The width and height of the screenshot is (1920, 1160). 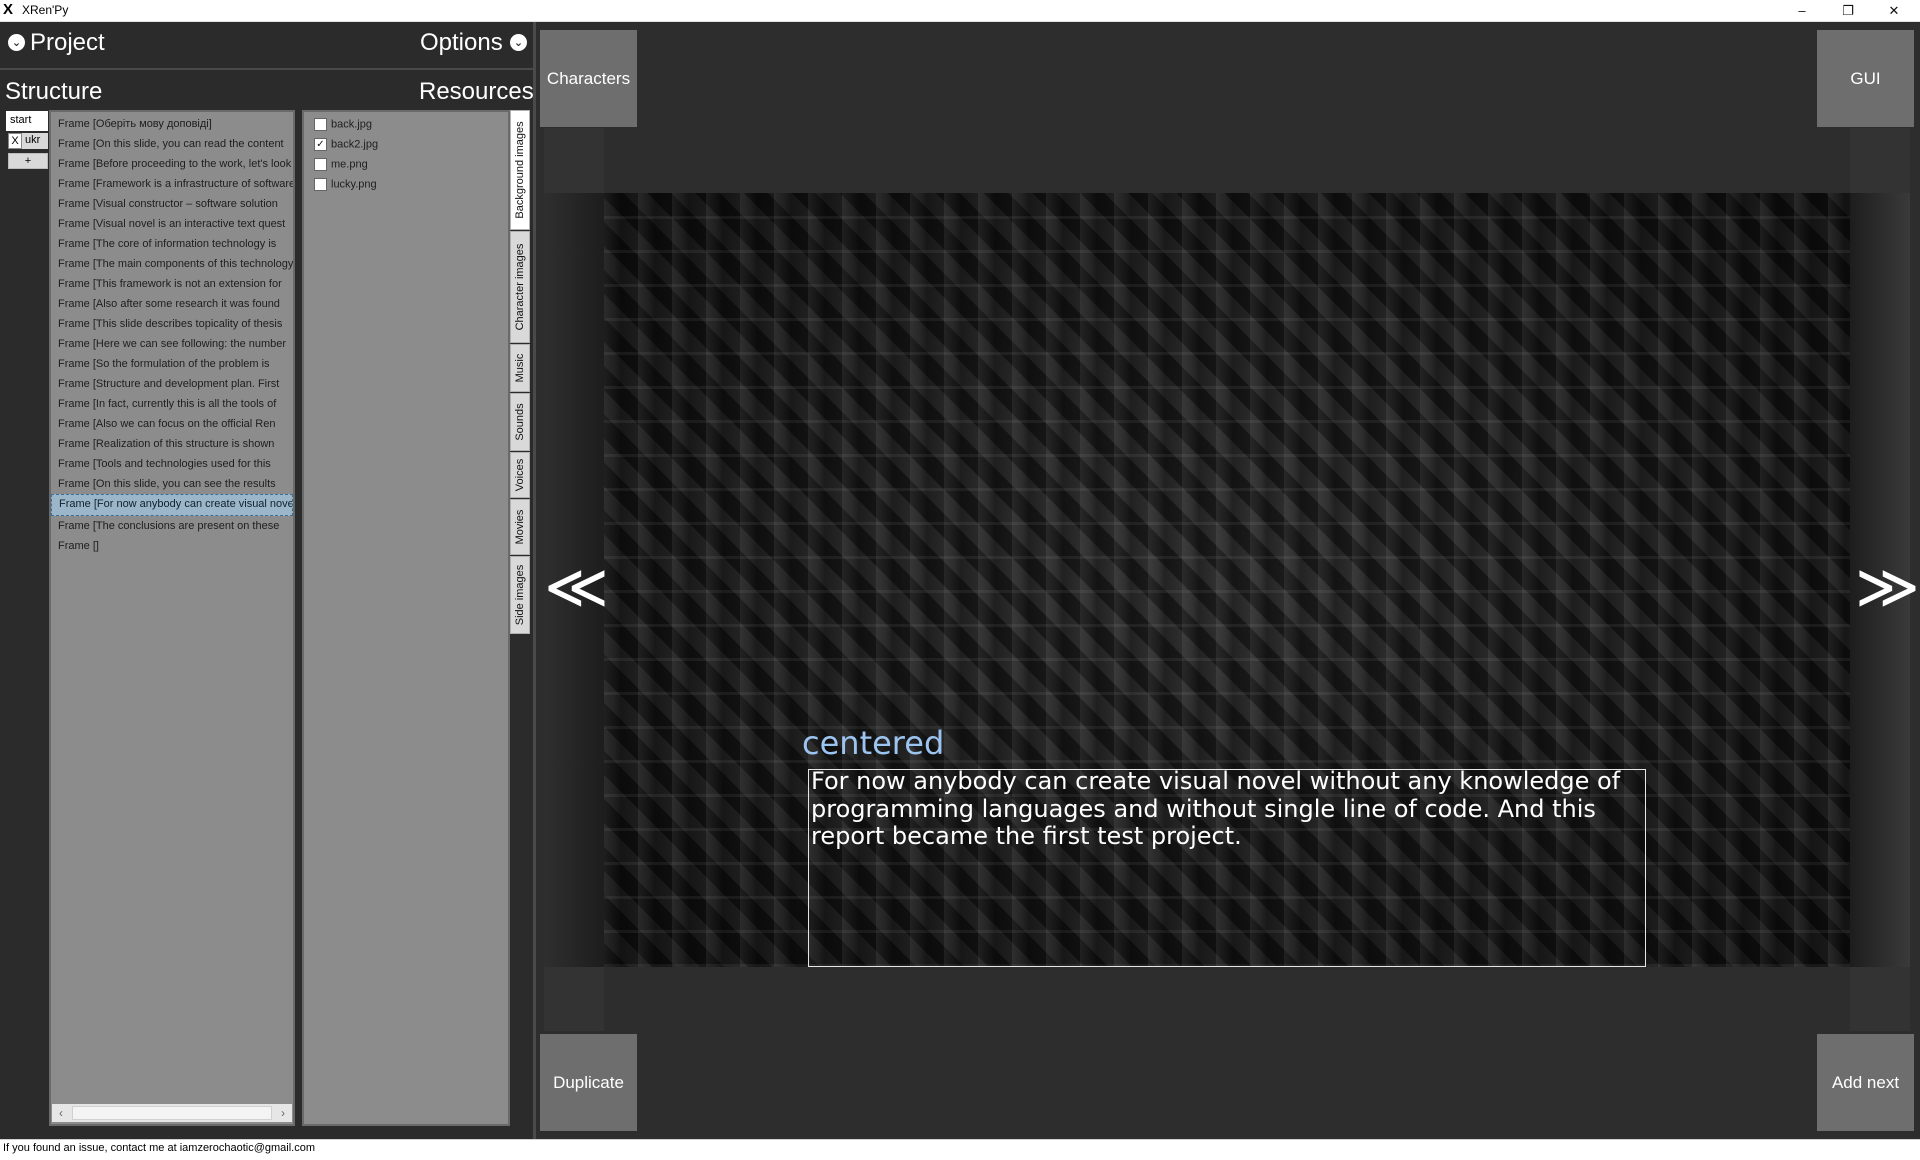 I want to click on language-tab-ukr: ukr, so click(x=35, y=141).